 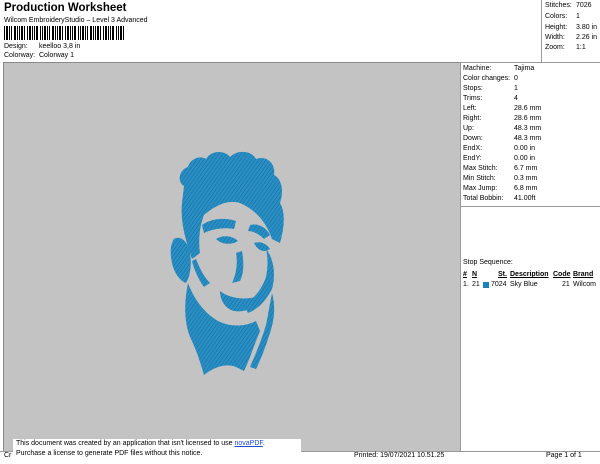 I want to click on col-header-st: St., so click(x=502, y=274).